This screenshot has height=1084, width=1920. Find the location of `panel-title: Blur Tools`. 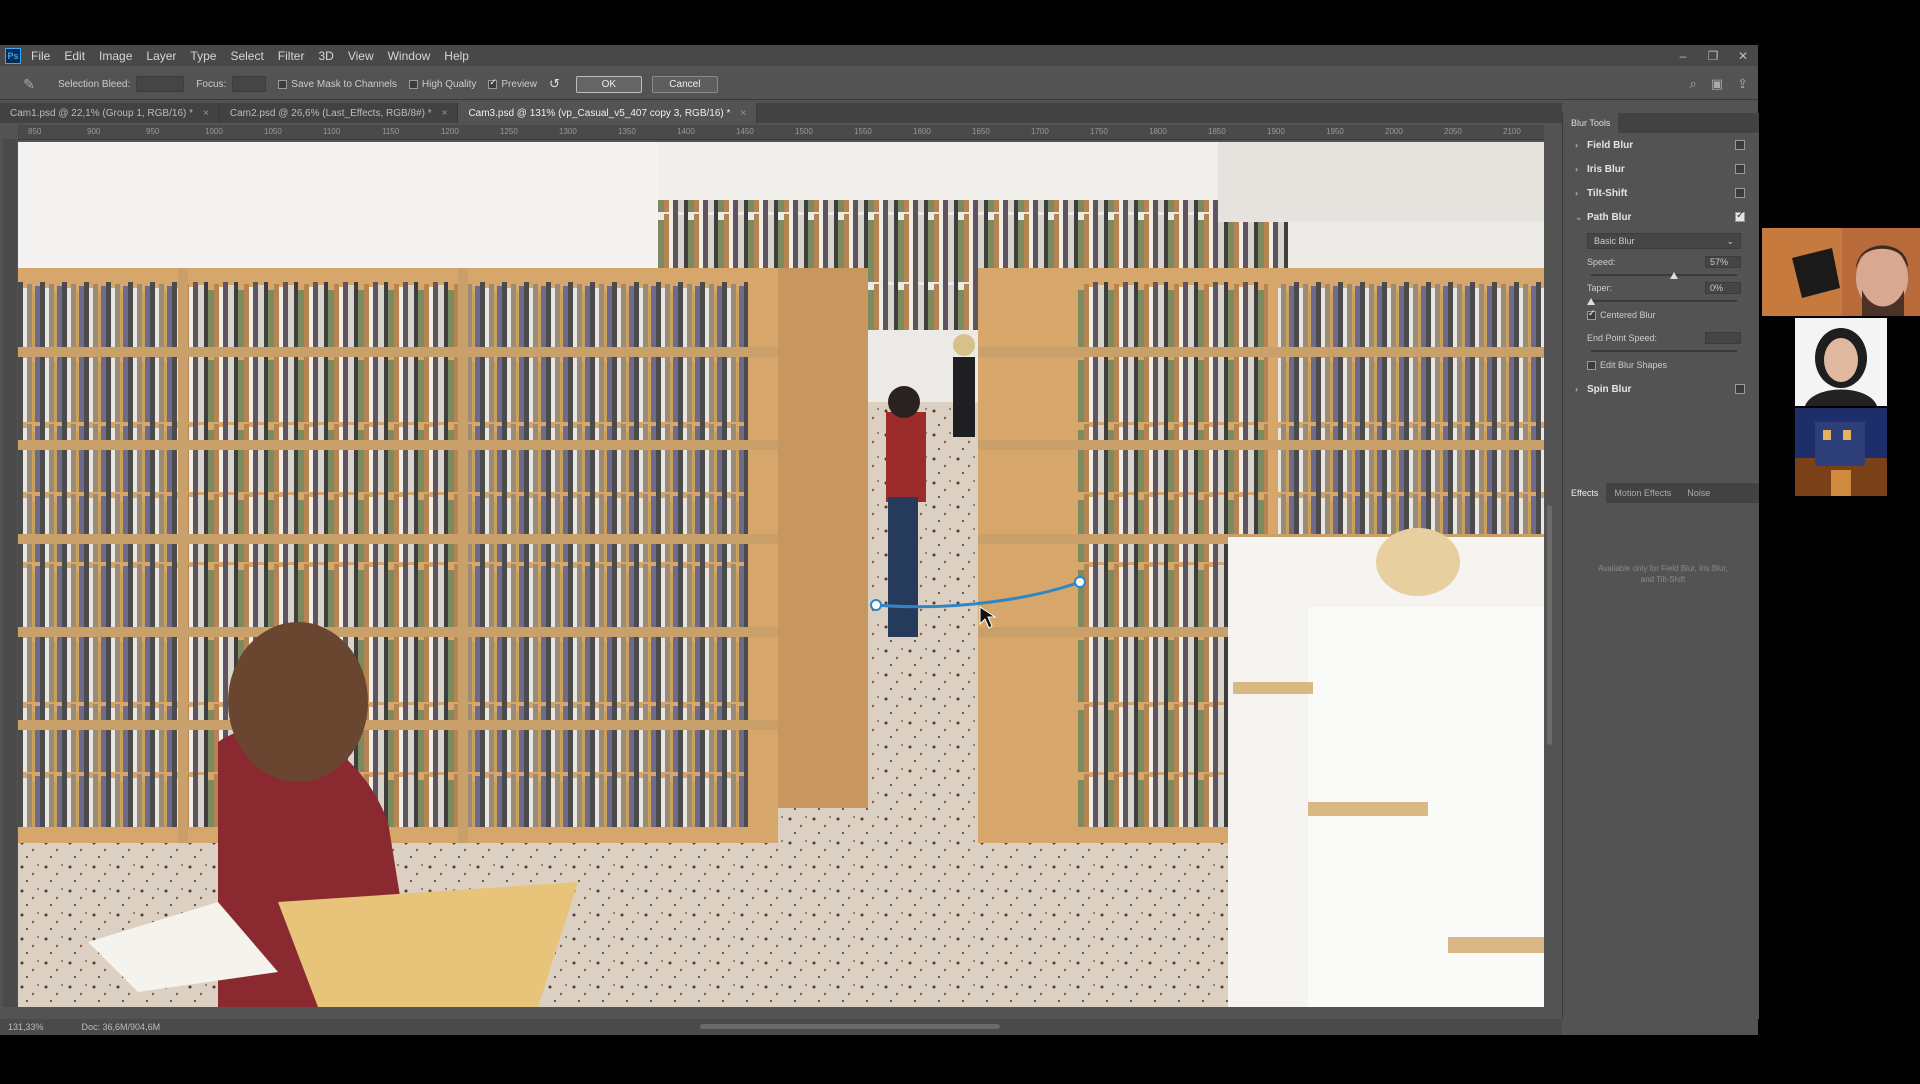

panel-title: Blur Tools is located at coordinates (1591, 123).